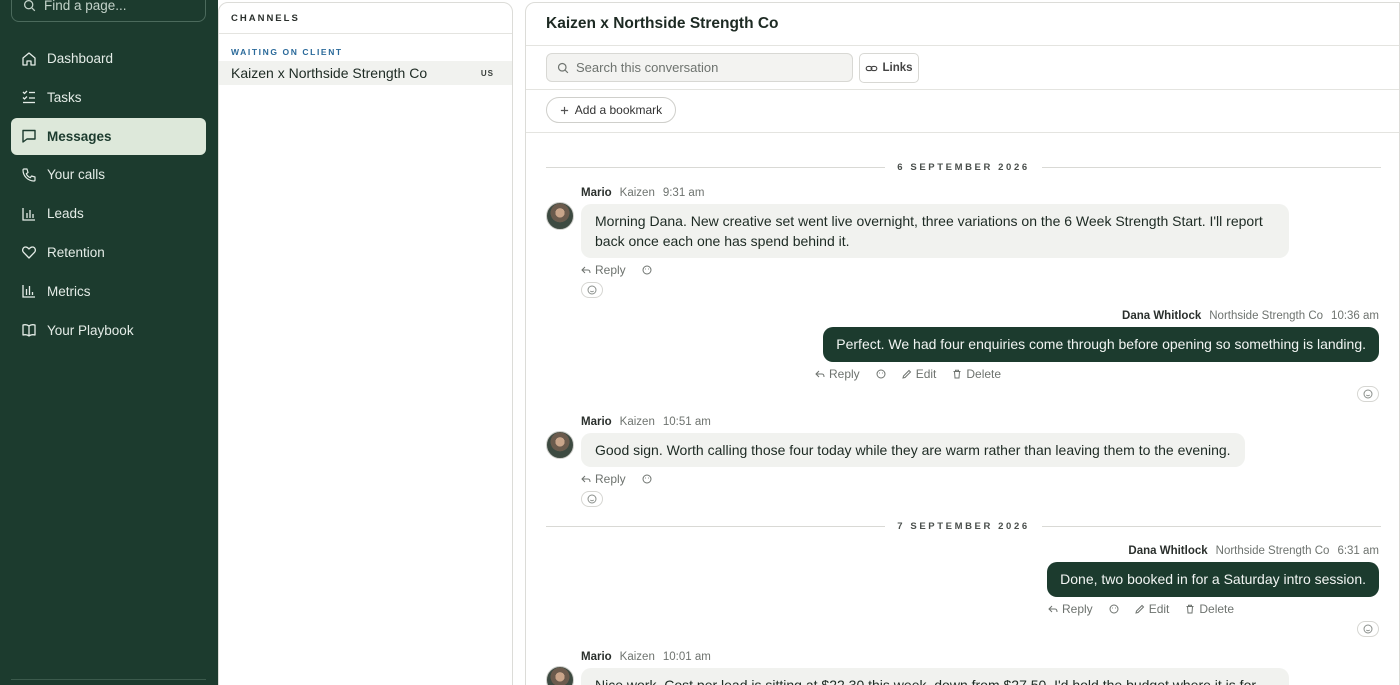 This screenshot has width=1400, height=685. Describe the element at coordinates (29, 58) in the screenshot. I see `home-icon` at that location.